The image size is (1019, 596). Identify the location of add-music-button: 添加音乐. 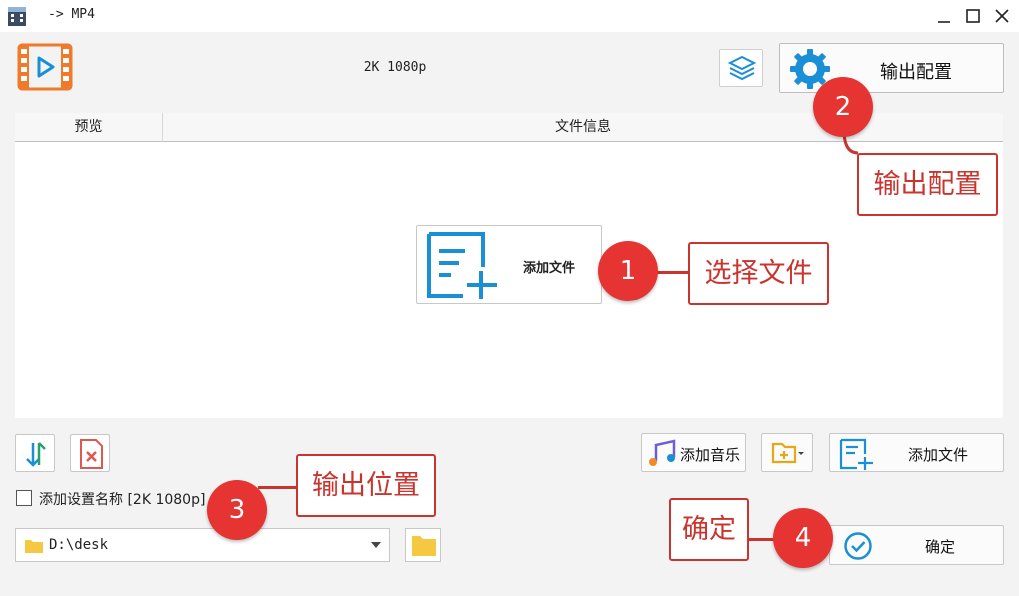
(693, 452).